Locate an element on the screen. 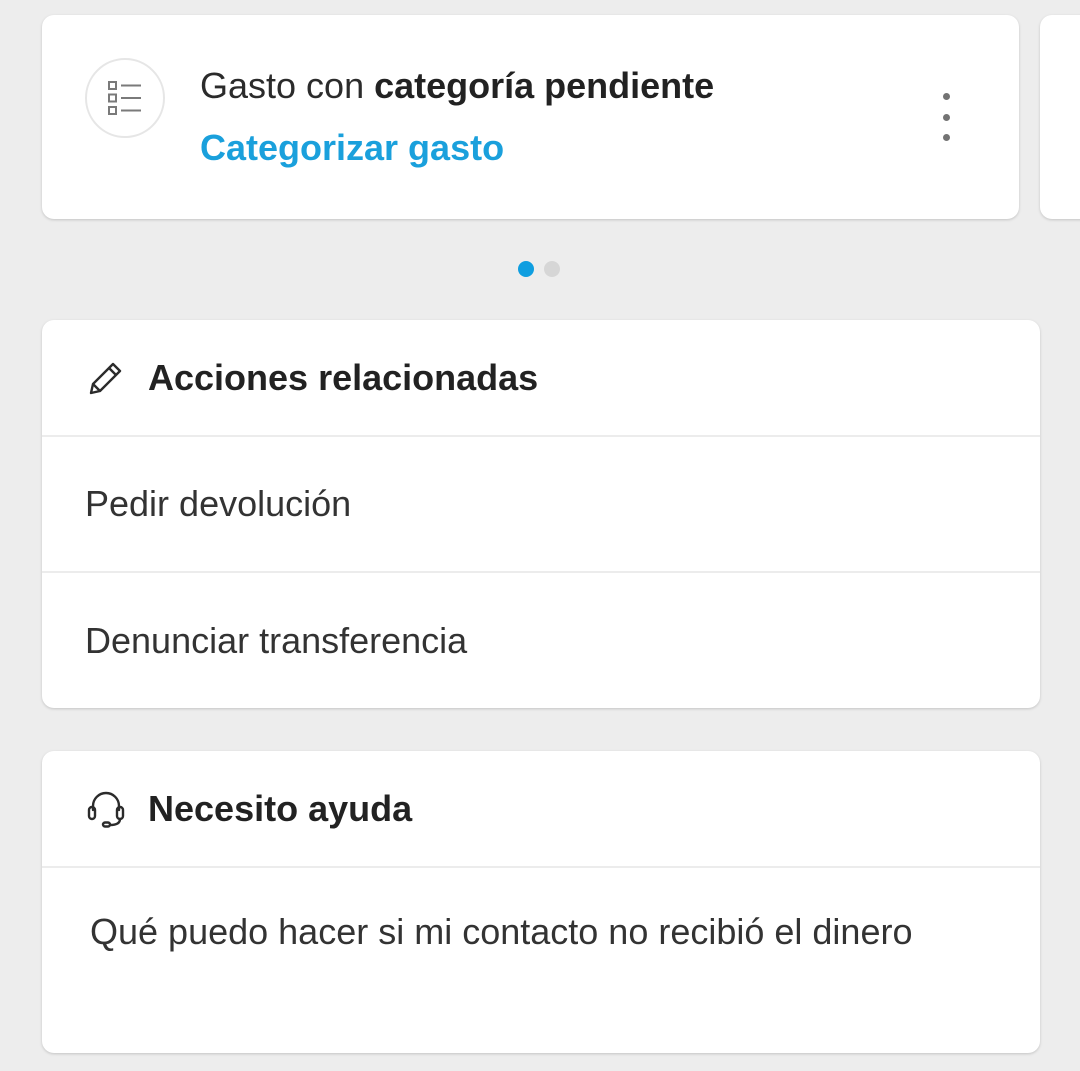 This screenshot has height=1071, width=1080. divider is located at coordinates (541, 867).